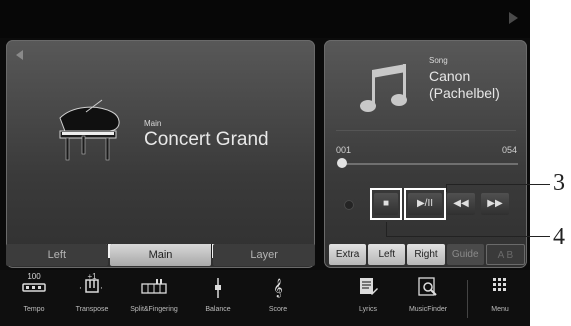 The width and height of the screenshot is (571, 326). I want to click on song-position-slider-track, so click(429, 164).